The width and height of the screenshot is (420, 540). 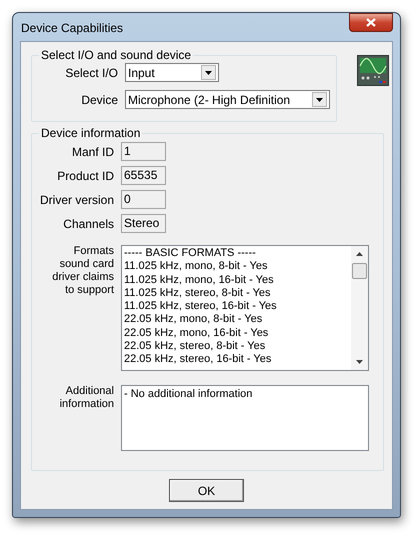 What do you see at coordinates (91, 73) in the screenshot?
I see `field-label: Select I/O` at bounding box center [91, 73].